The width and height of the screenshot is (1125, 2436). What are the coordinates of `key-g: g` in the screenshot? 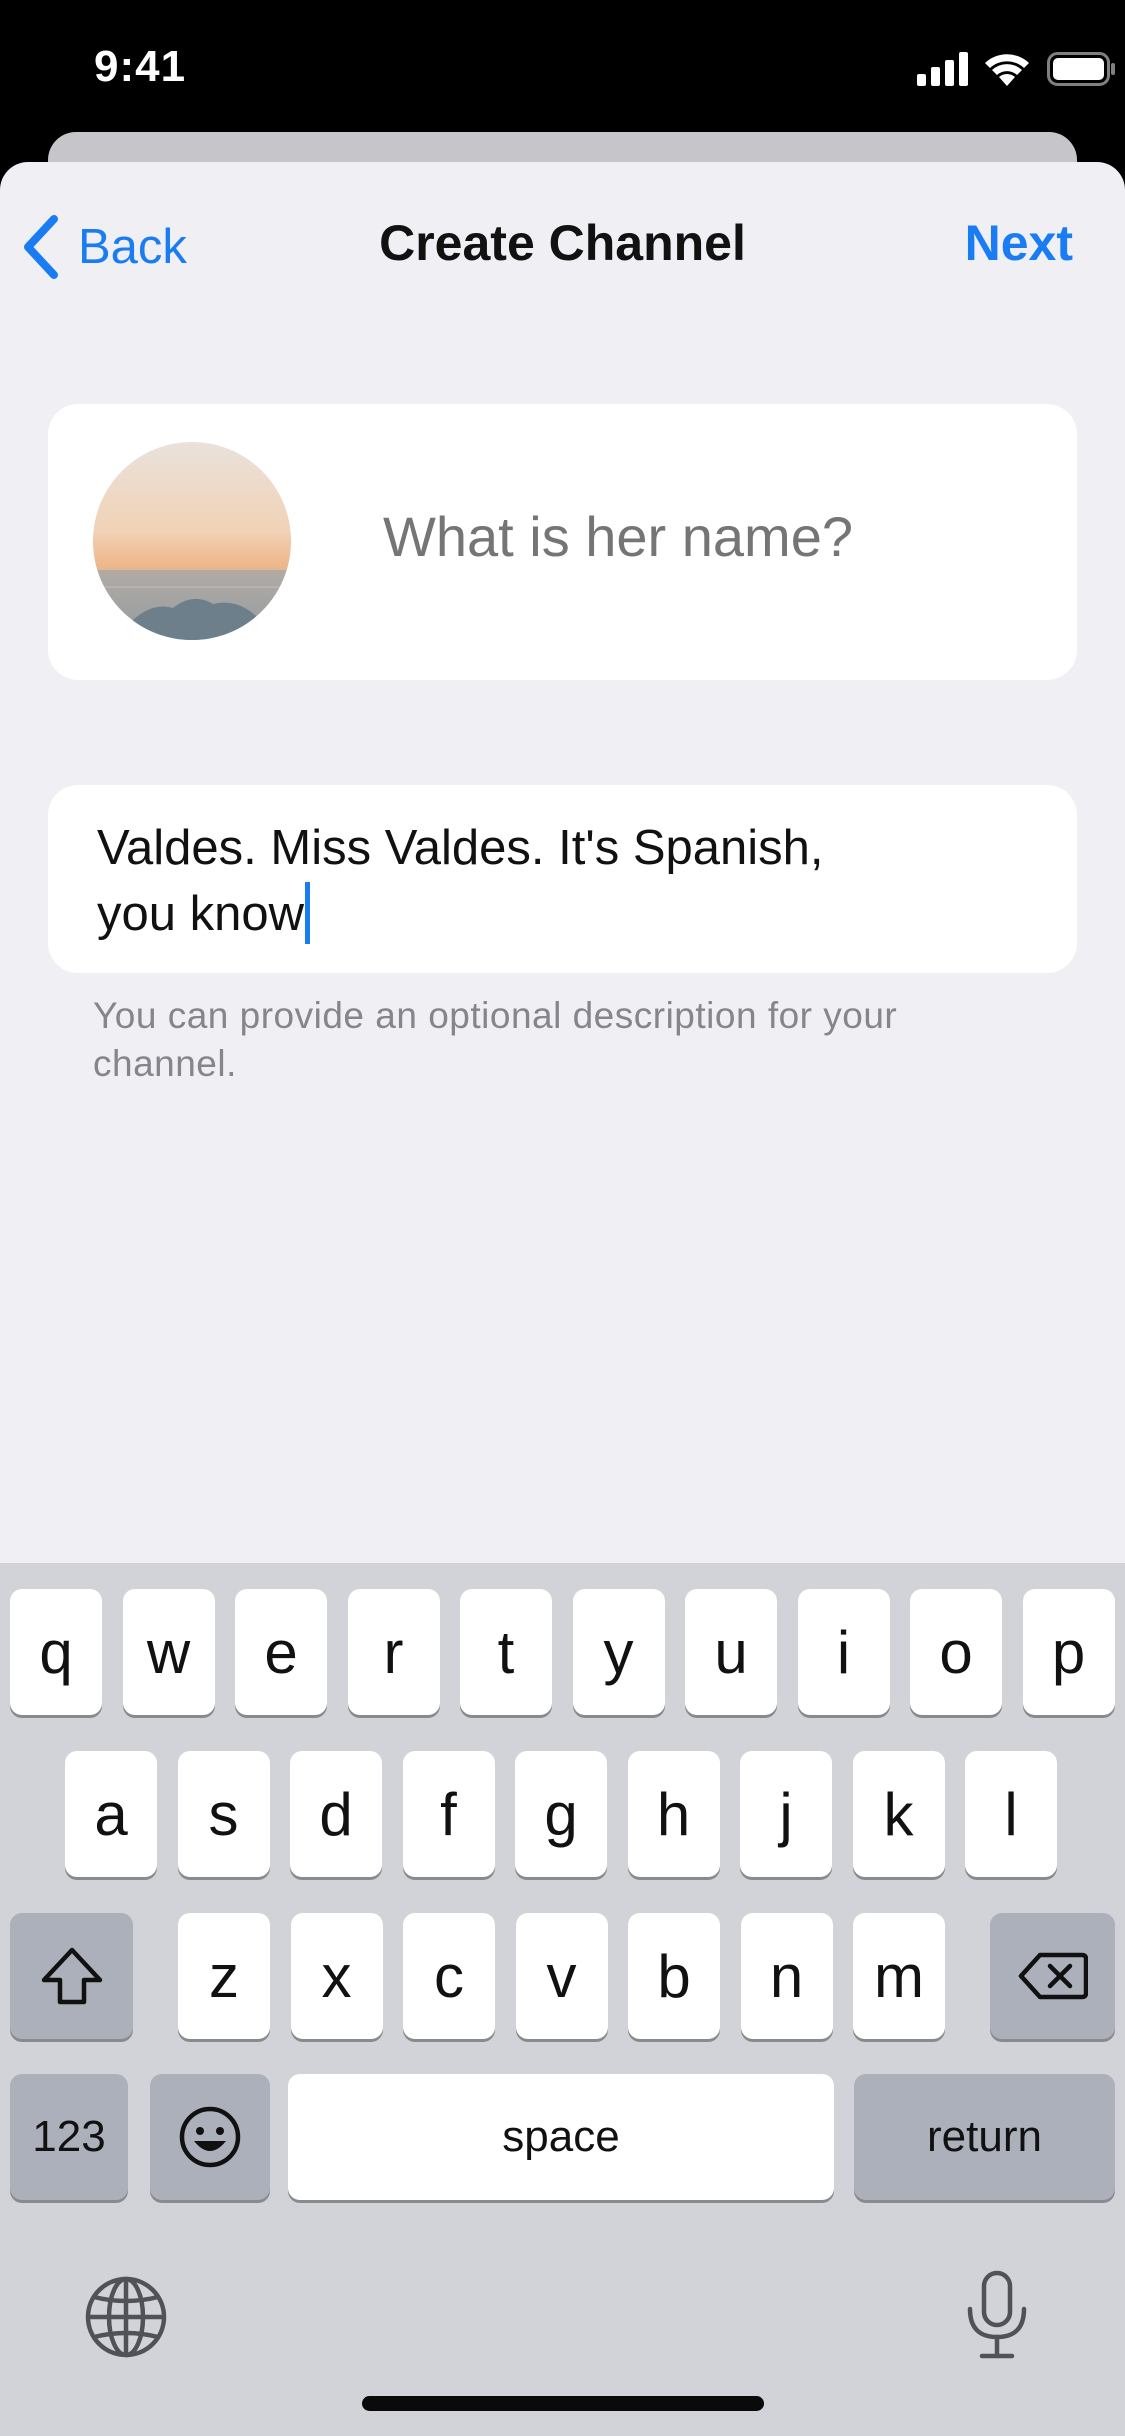 It's located at (561, 1814).